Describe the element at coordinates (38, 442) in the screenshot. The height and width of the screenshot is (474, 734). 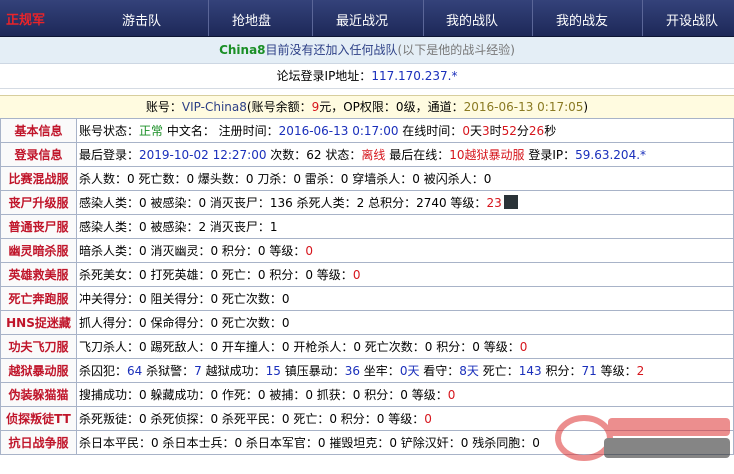
I see `row-label: 抗日战争服` at that location.